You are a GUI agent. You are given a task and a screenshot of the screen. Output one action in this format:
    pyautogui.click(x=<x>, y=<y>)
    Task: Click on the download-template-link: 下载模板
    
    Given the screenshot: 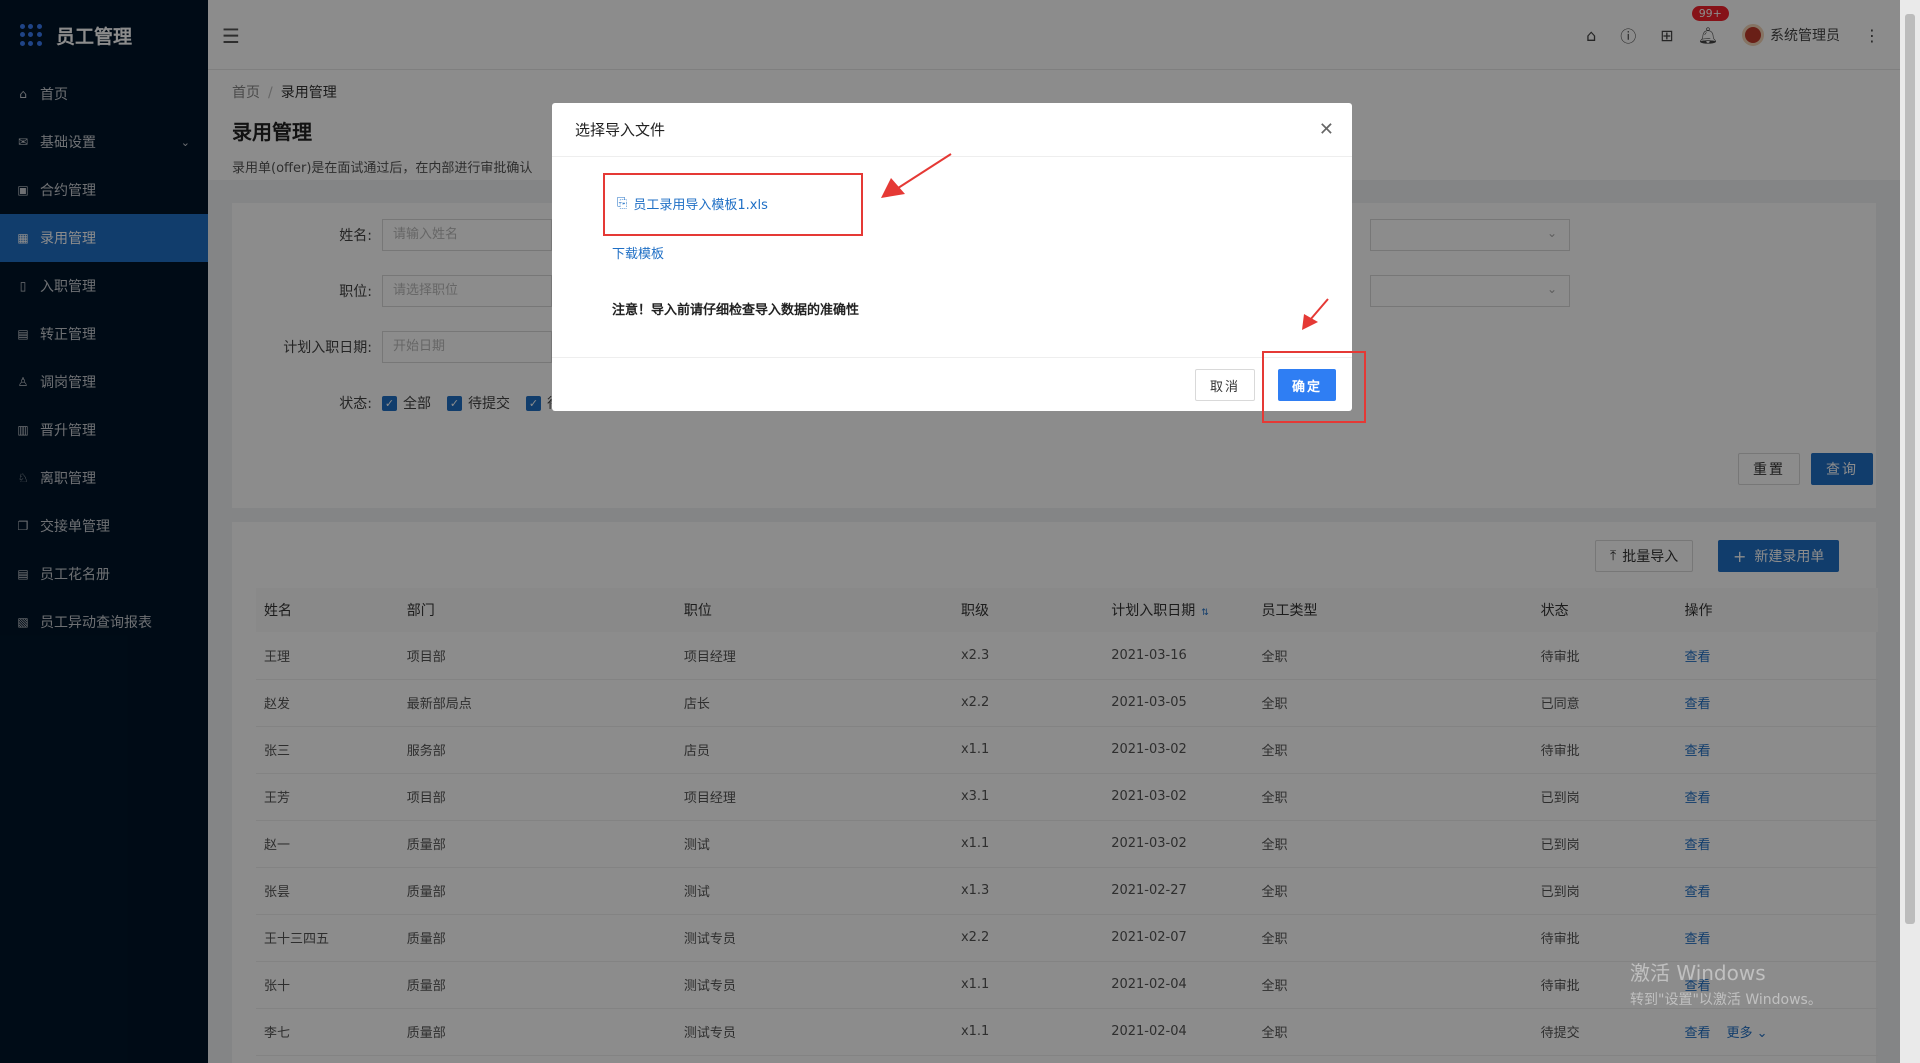 What is the action you would take?
    pyautogui.click(x=638, y=252)
    